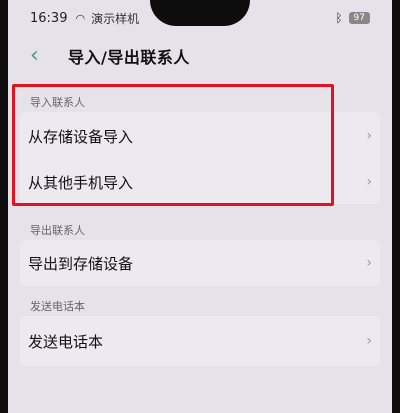 The image size is (400, 413). What do you see at coordinates (115, 18) in the screenshot?
I see `status-carrier: 演示样机` at bounding box center [115, 18].